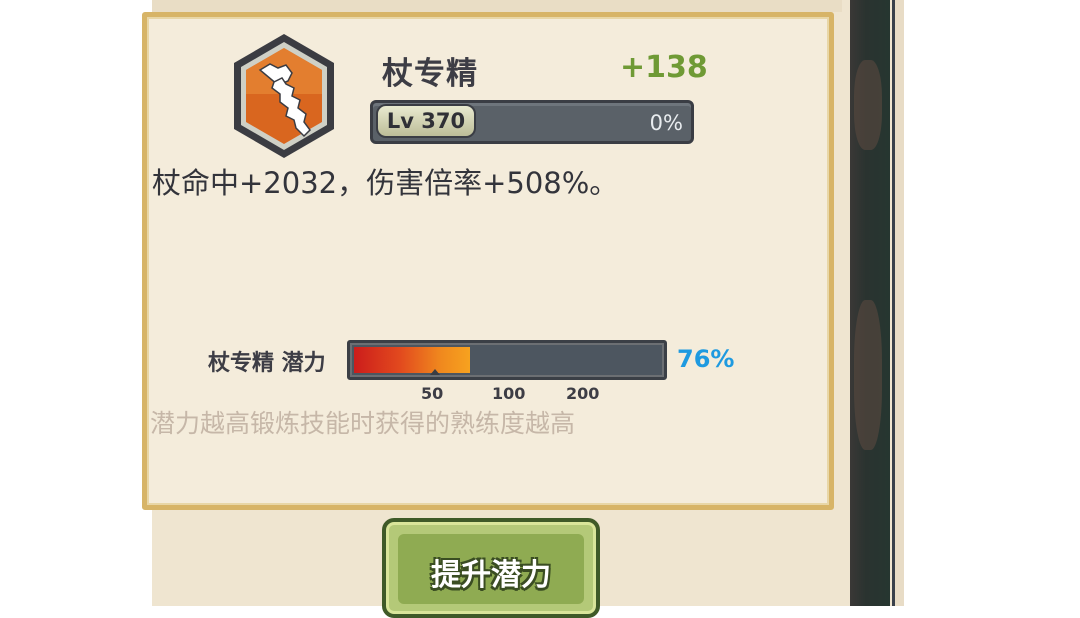 This screenshot has width=1080, height=618. Describe the element at coordinates (426, 121) in the screenshot. I see `level-badge: Lv 370` at that location.